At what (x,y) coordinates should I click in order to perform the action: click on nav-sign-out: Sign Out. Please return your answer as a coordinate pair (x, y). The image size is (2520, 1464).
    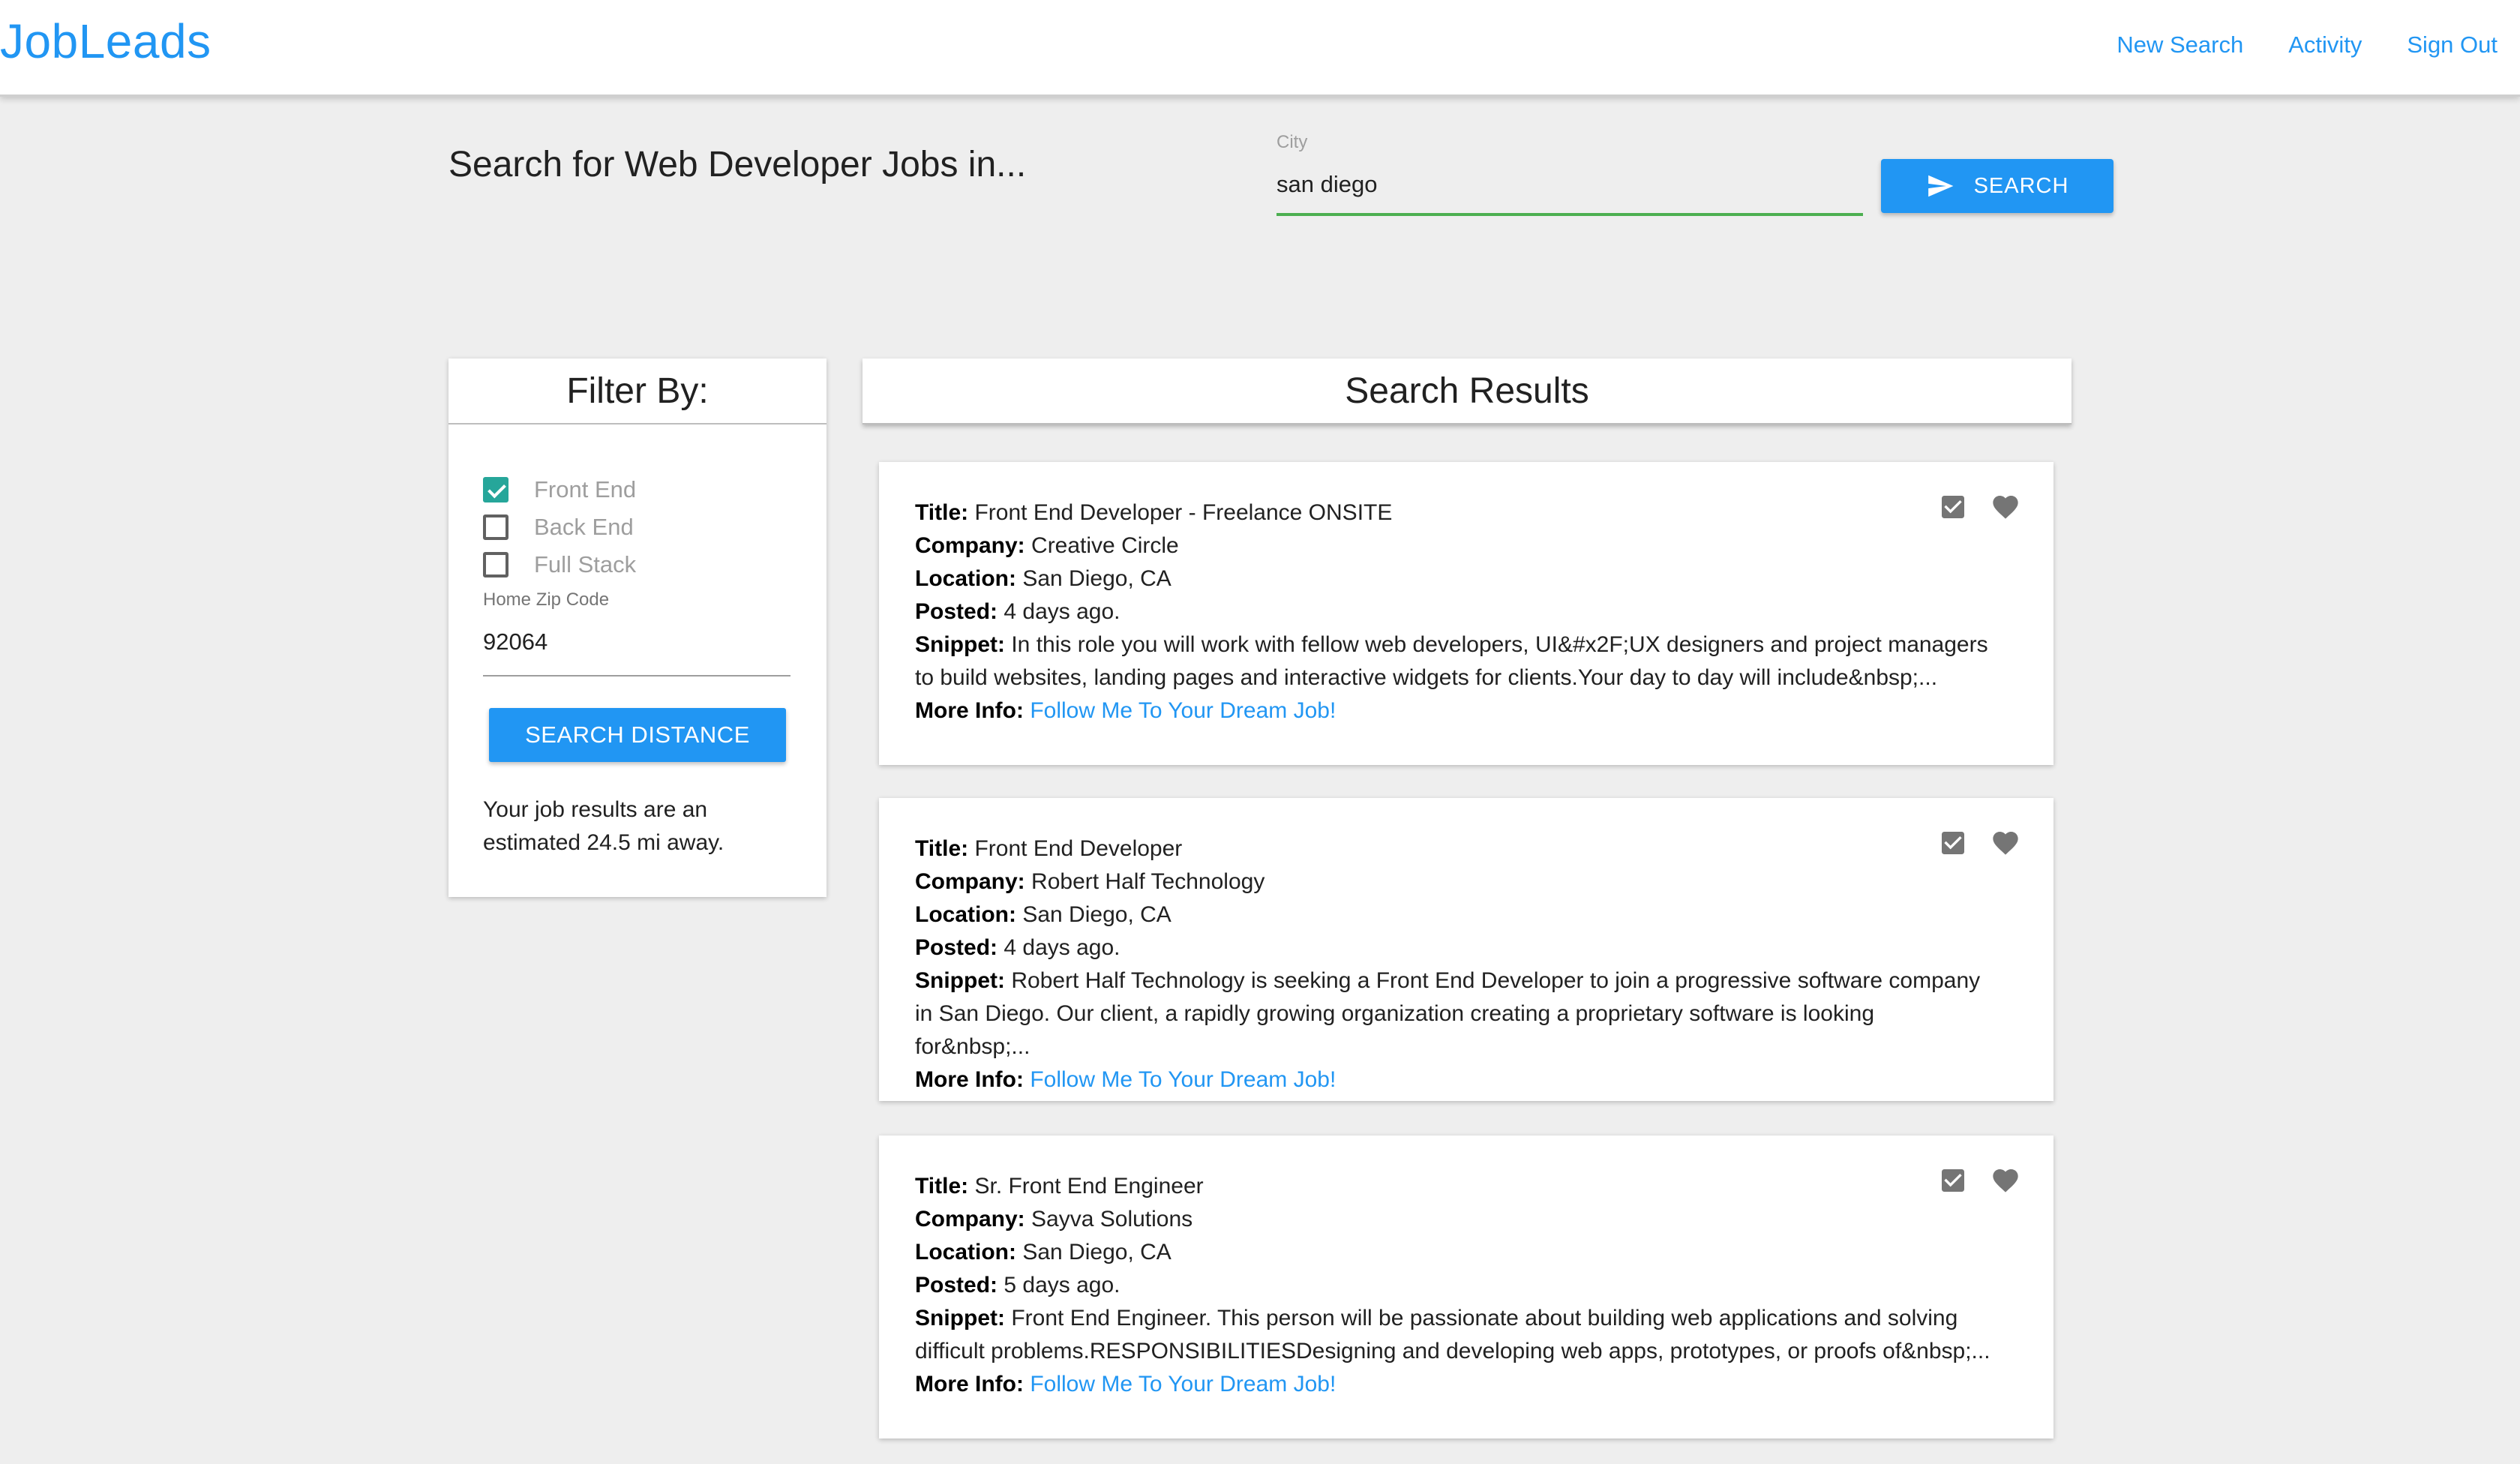
    Looking at the image, I should click on (2452, 45).